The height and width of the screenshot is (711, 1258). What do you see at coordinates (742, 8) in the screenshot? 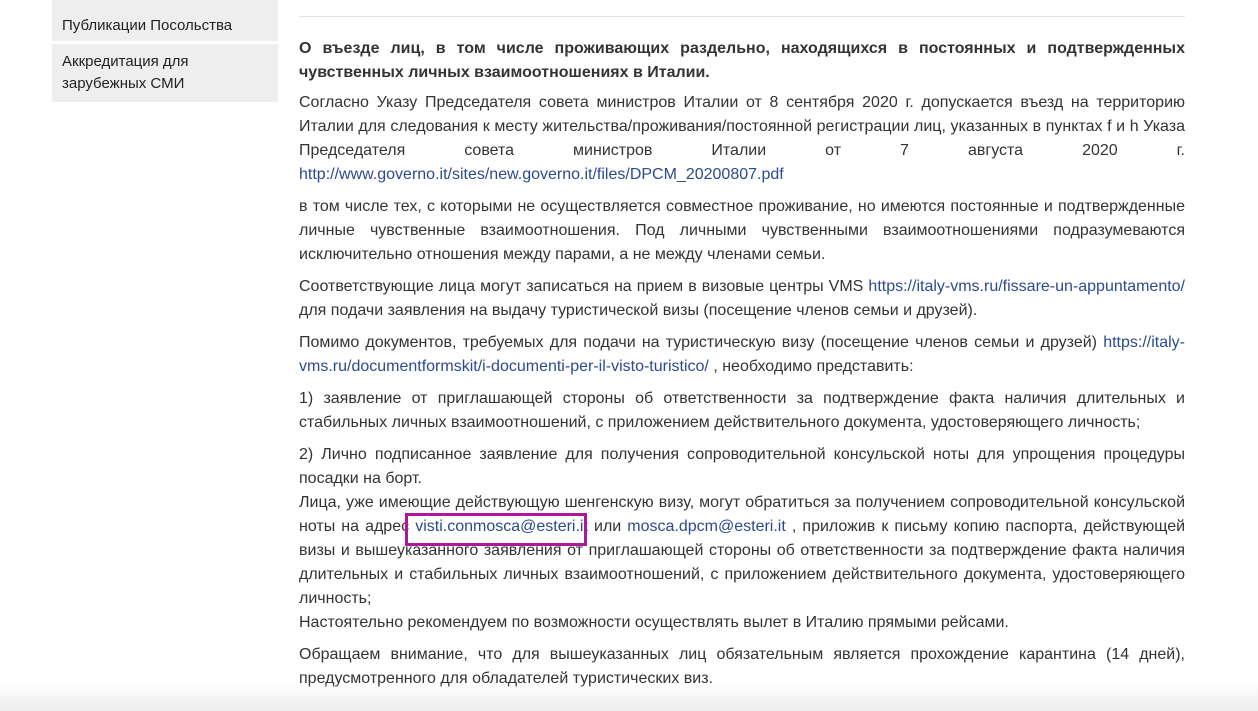
I see `divider` at bounding box center [742, 8].